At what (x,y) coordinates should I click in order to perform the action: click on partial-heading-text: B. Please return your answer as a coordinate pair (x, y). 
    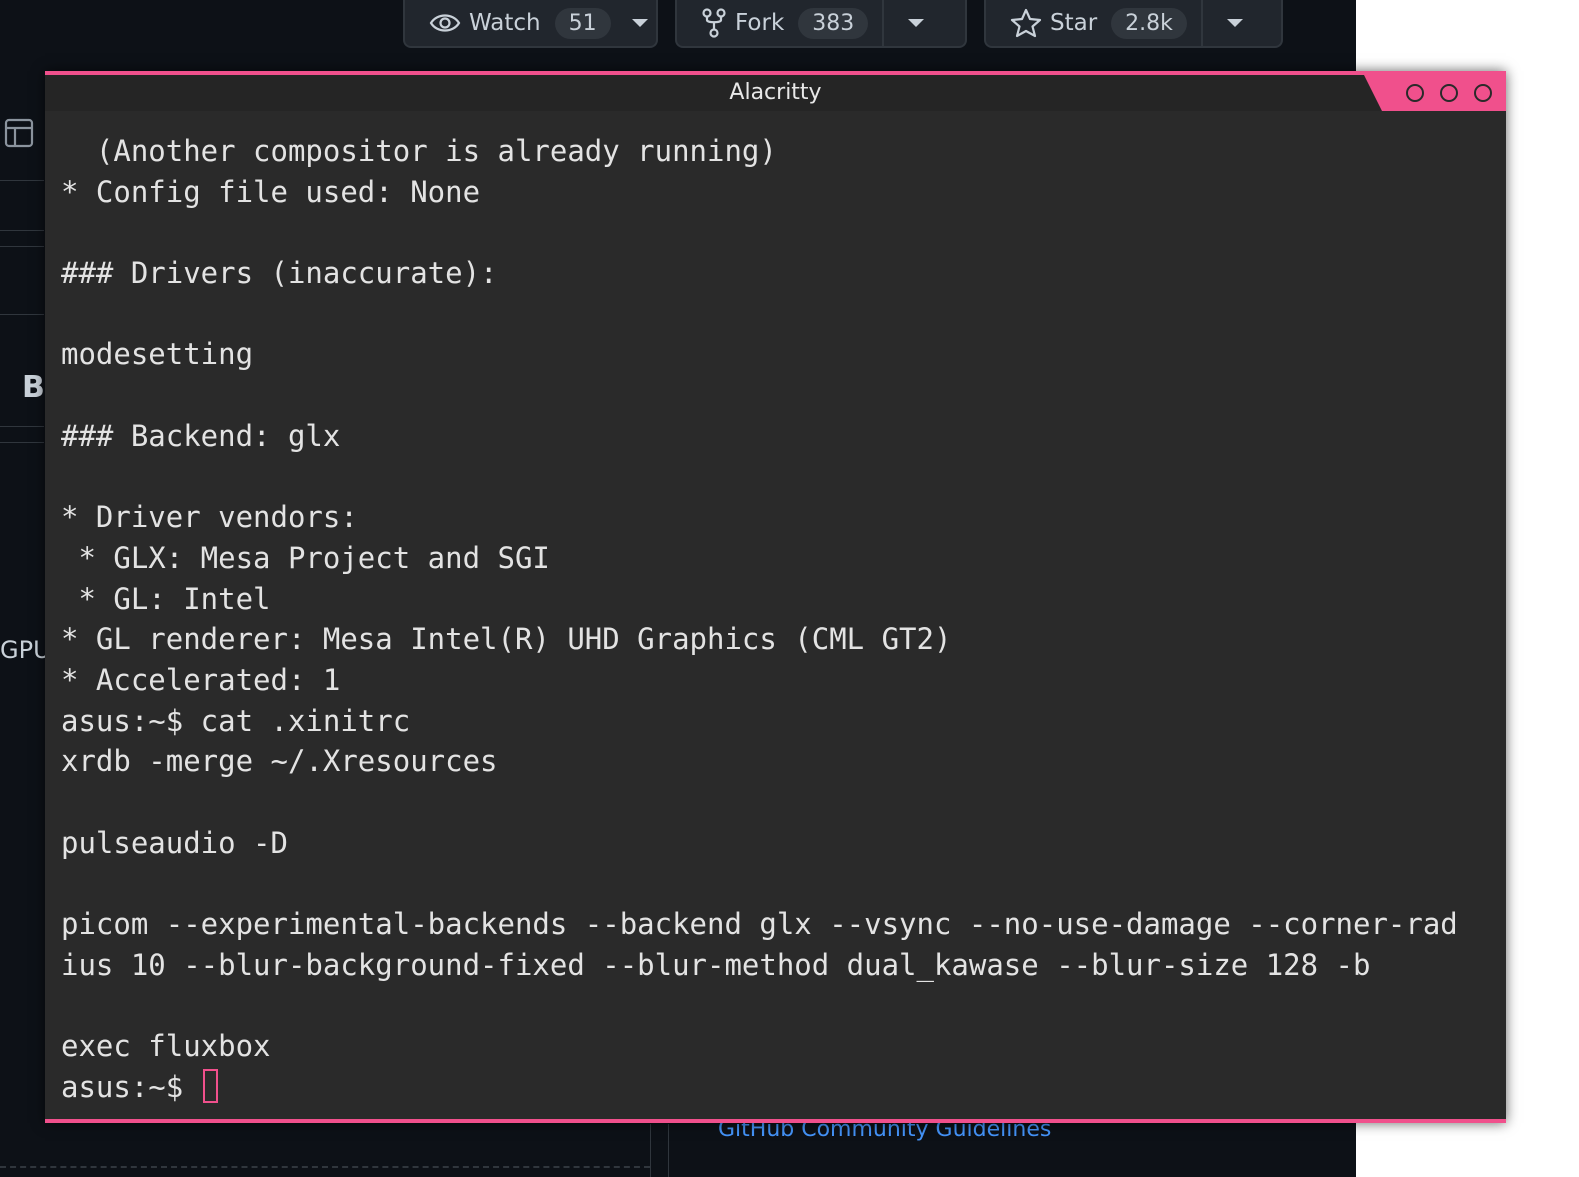
    Looking at the image, I should click on (33, 387).